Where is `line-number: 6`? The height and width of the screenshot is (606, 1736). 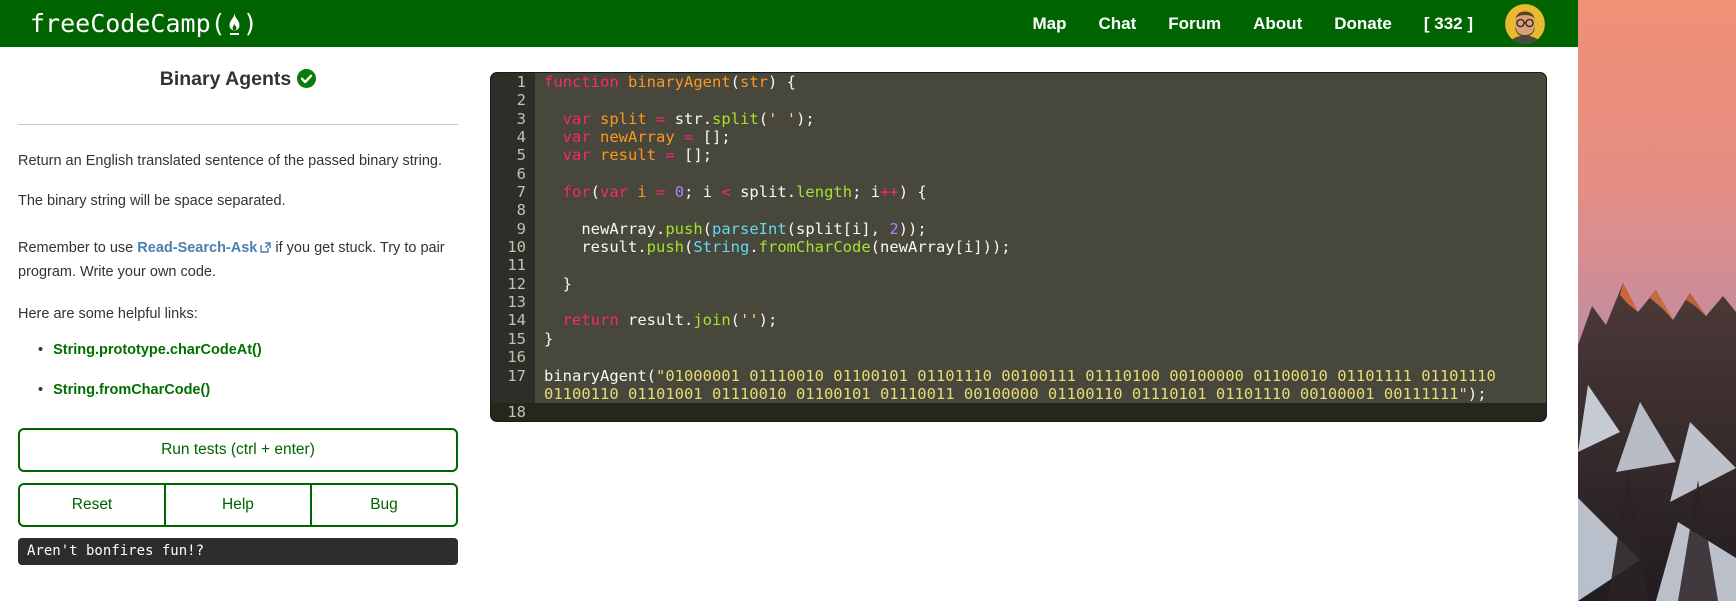
line-number: 6 is located at coordinates (513, 174).